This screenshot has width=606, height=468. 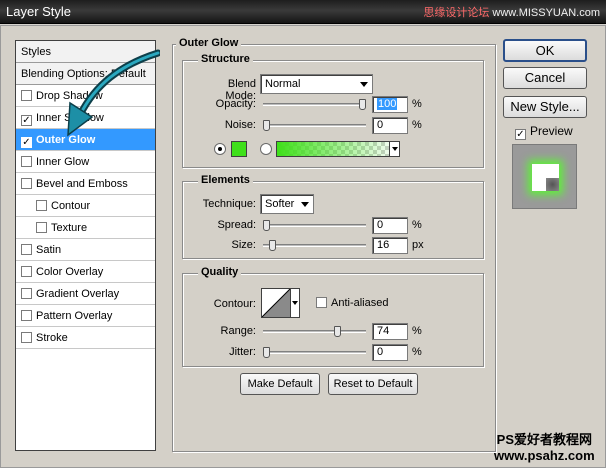 I want to click on style-item-label: Bevel and Emboss, so click(x=82, y=184).